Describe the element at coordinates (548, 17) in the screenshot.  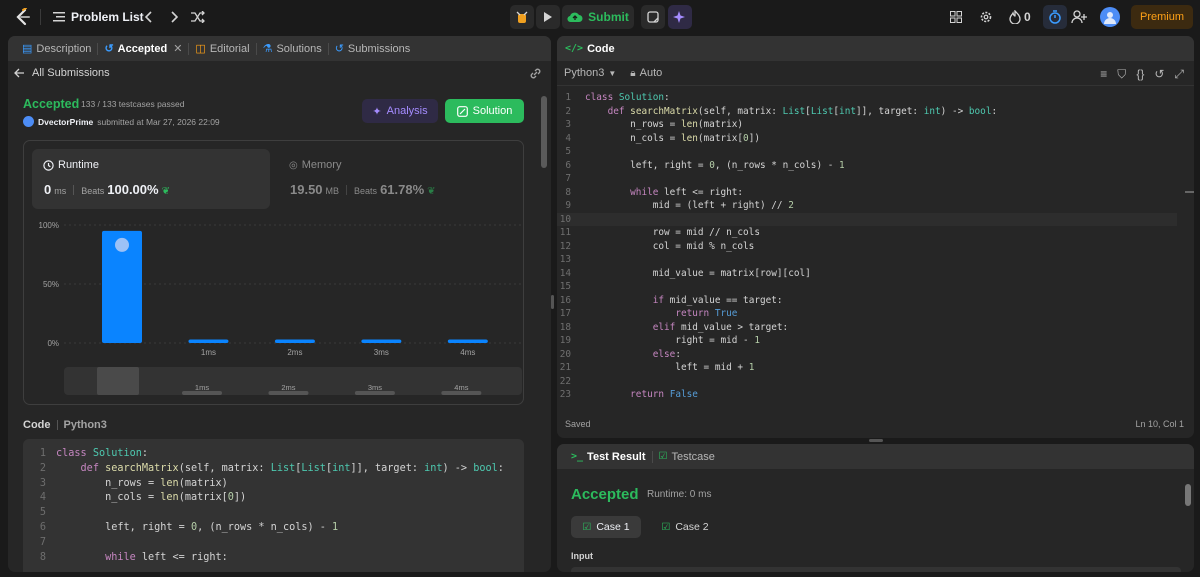
I see `run-icon` at that location.